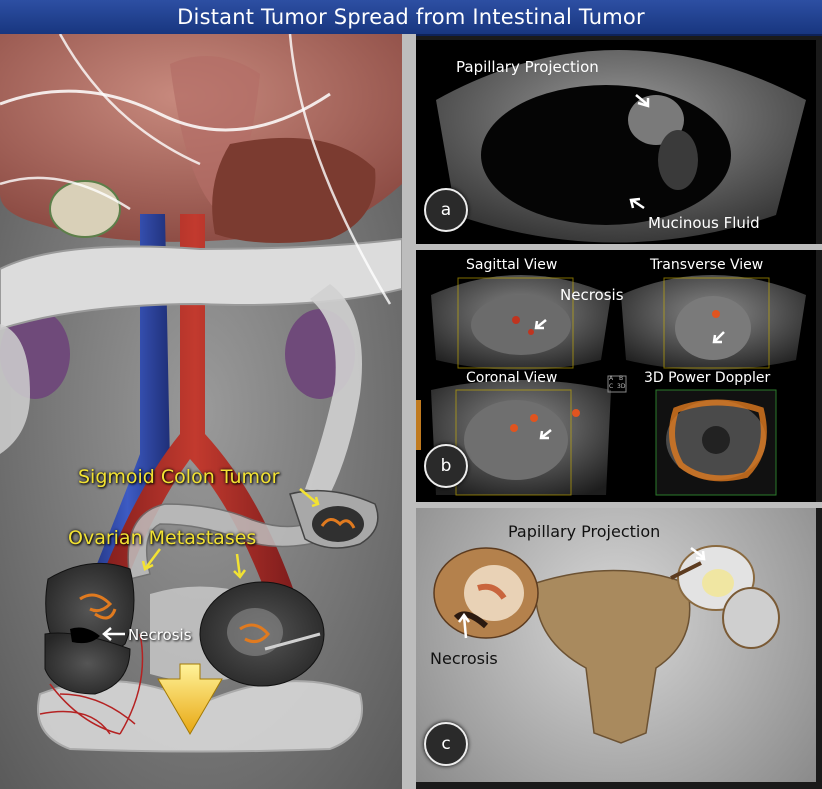 The width and height of the screenshot is (822, 789). What do you see at coordinates (611, 386) in the screenshot?
I see `orientation-c-label: C` at bounding box center [611, 386].